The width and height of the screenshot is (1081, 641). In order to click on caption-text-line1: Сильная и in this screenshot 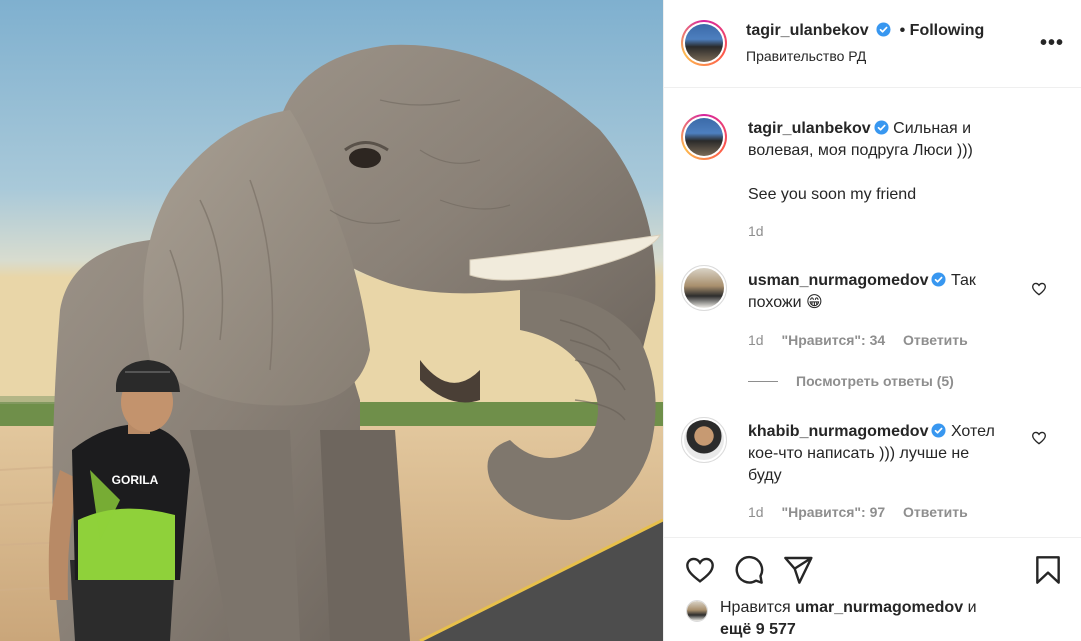, I will do `click(932, 128)`.